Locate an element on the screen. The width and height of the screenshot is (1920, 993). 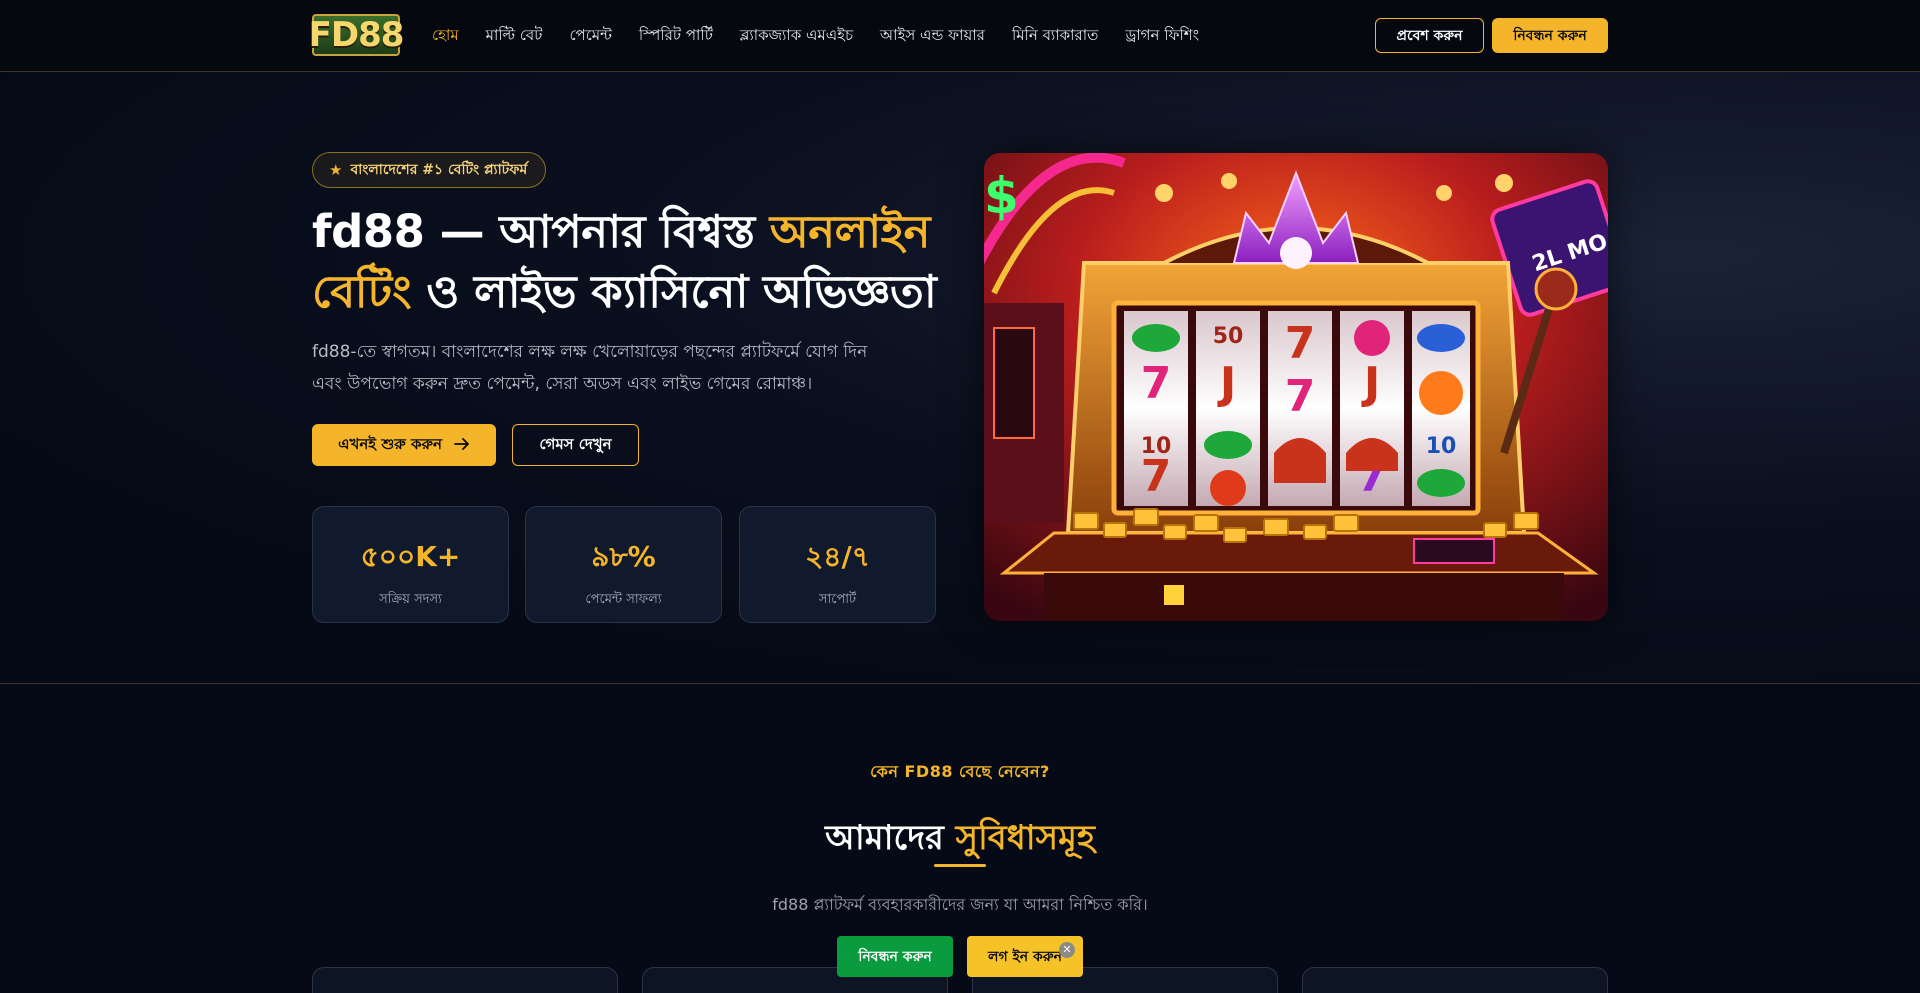
stat-card-members: ৫০০K+ সক্রিয় সদস্য is located at coordinates (410, 564).